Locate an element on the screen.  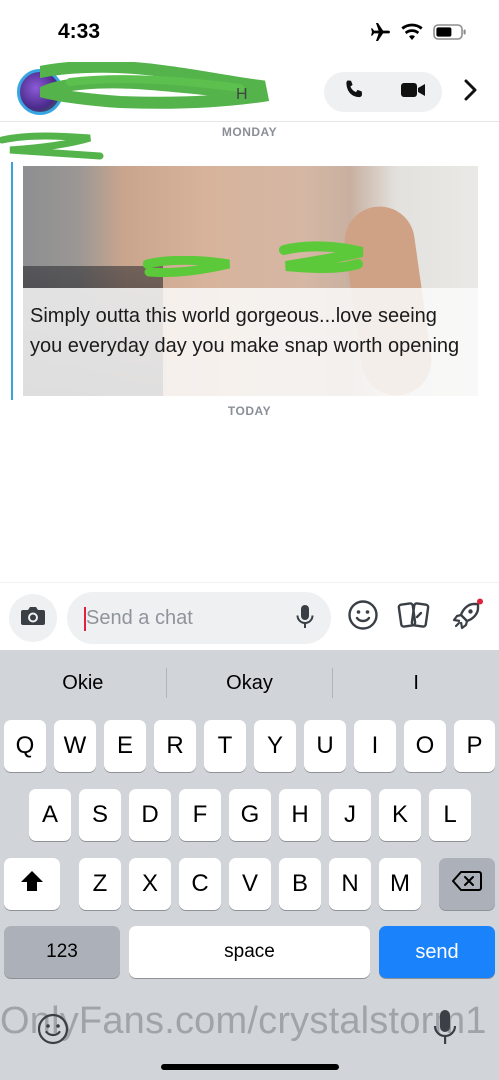
camera-icon is located at coordinates (33, 618).